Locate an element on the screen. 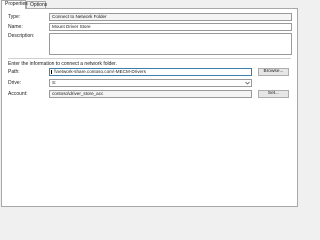 The image size is (320, 240). tab-properties: Properties is located at coordinates (14, 4).